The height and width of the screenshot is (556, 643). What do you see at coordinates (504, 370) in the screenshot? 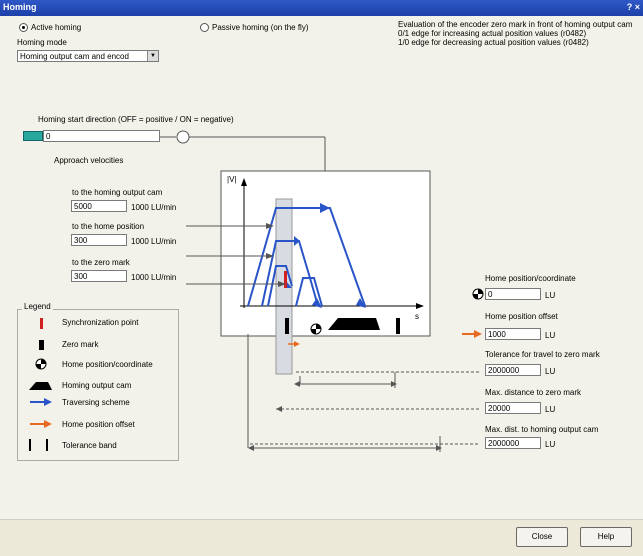
I see `tolerance-value: 2000000` at bounding box center [504, 370].